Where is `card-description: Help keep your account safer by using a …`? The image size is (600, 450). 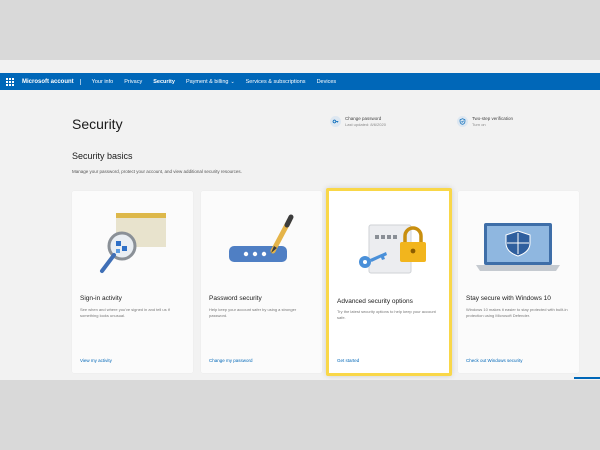
card-description: Help keep your account safer by using a … is located at coordinates (253, 312).